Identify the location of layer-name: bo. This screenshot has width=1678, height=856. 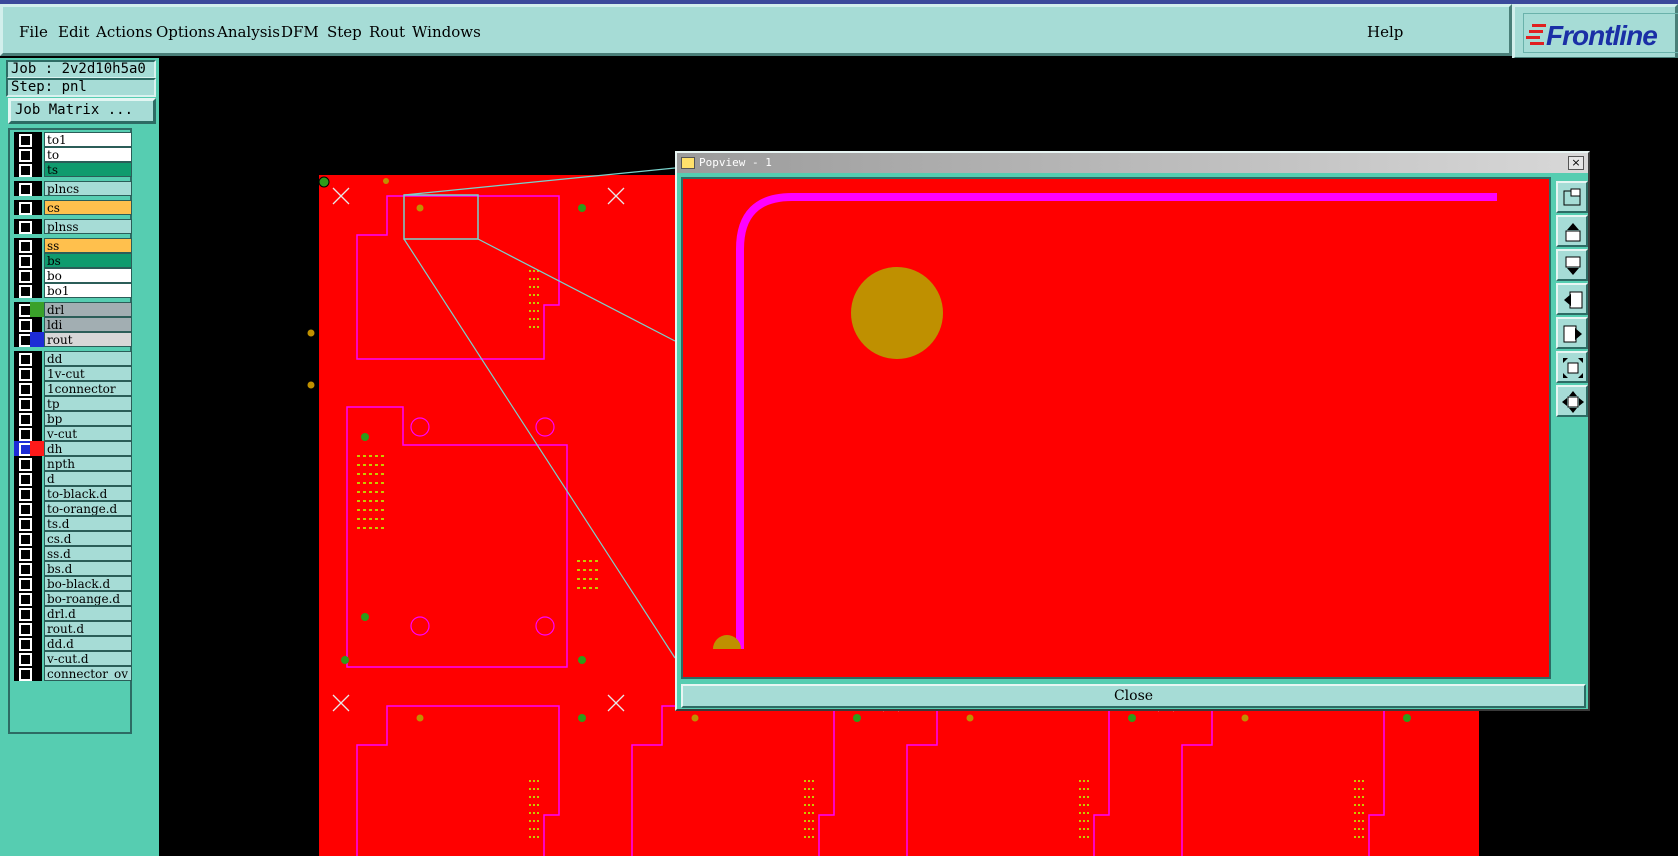
(88, 275).